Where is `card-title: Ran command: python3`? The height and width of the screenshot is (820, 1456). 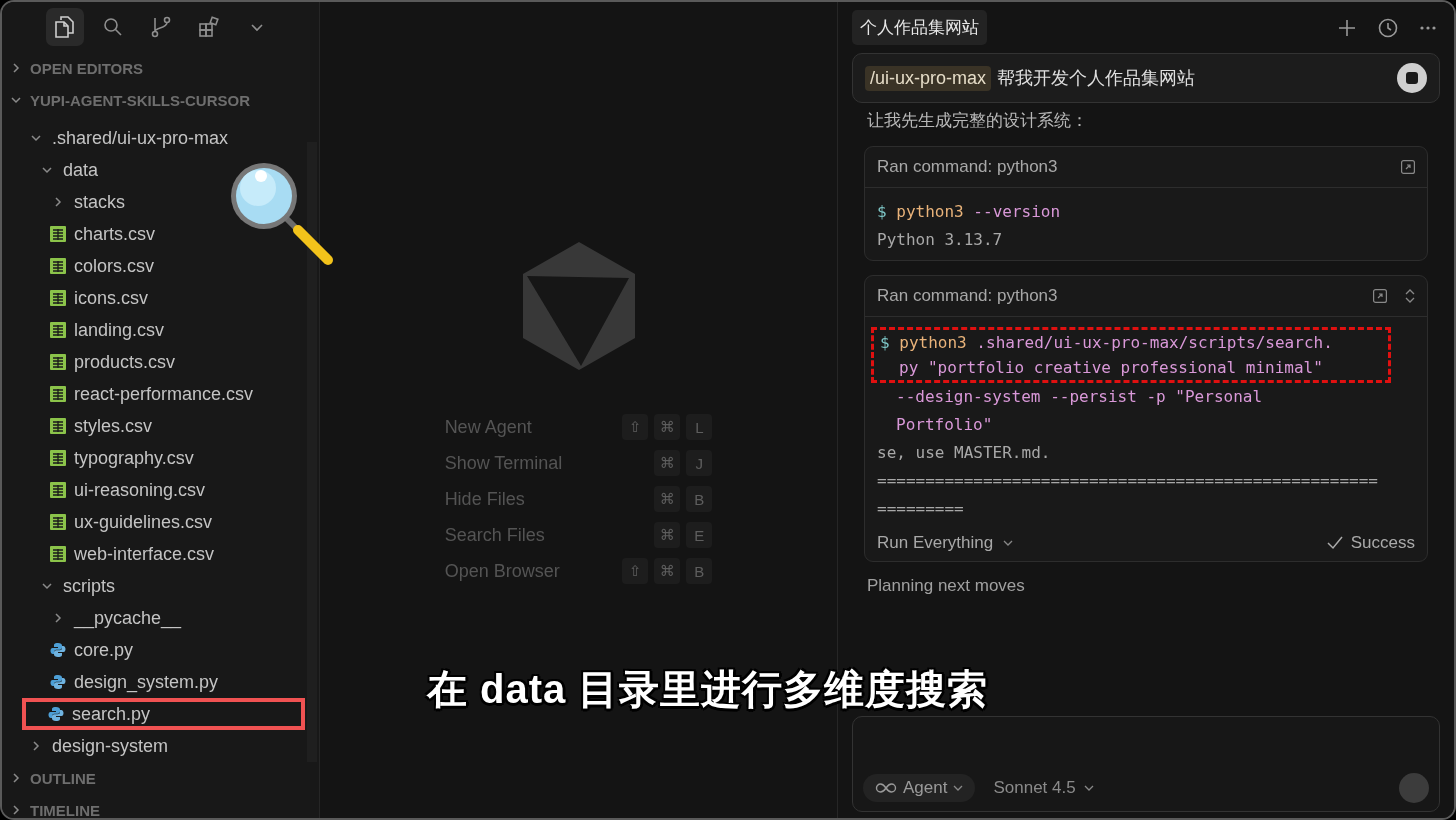
card-title: Ran command: python3 is located at coordinates (967, 296).